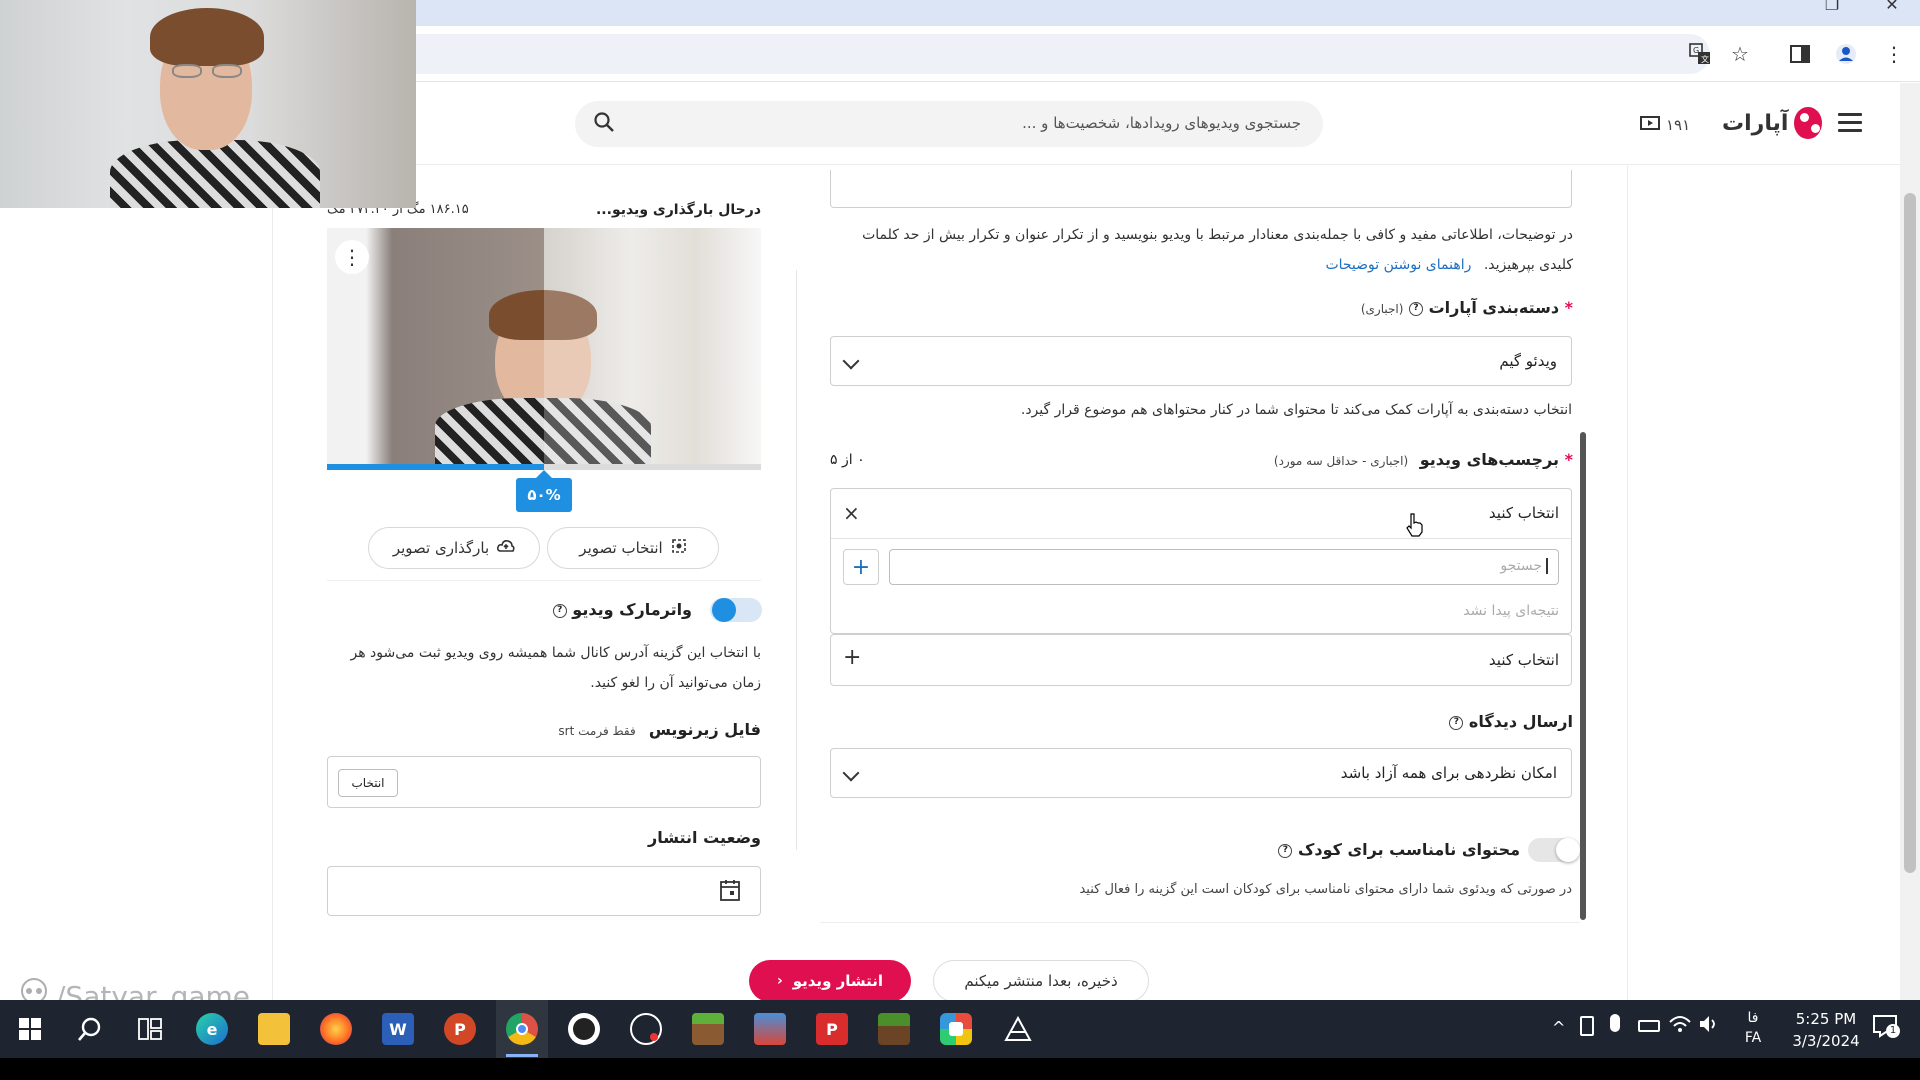 Image resolution: width=1920 pixels, height=1080 pixels. I want to click on video-count: ۱۹۱, so click(1665, 125).